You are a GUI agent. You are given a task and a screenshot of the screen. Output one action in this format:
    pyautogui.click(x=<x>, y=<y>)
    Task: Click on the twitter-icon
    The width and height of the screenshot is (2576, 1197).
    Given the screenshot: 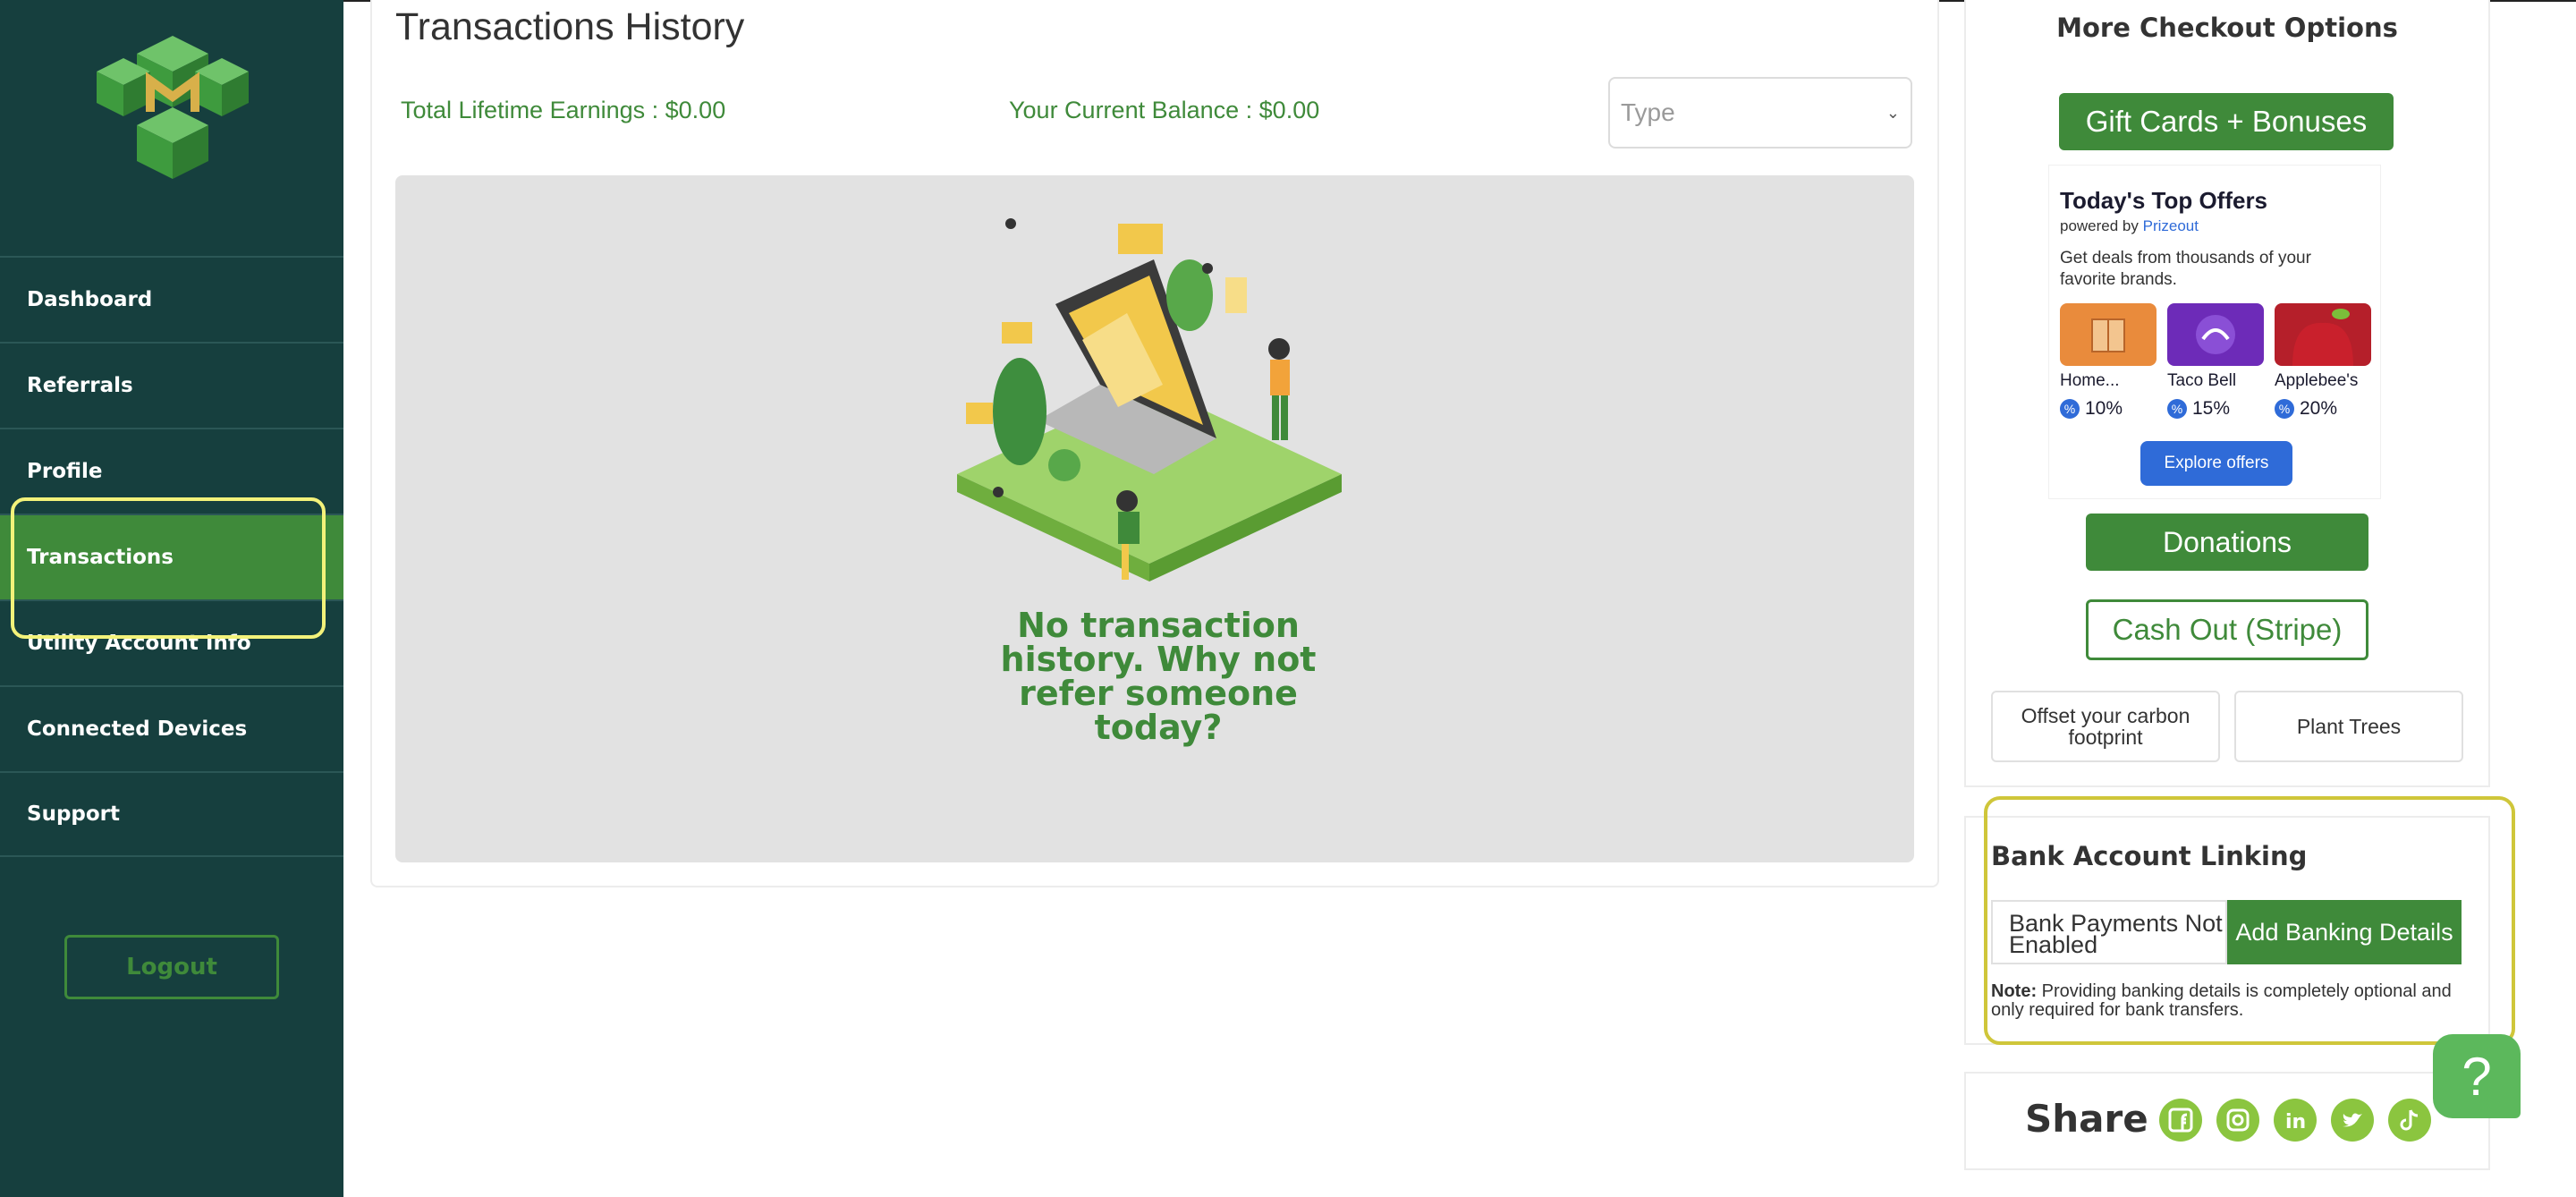 What is the action you would take?
    pyautogui.click(x=2352, y=1121)
    